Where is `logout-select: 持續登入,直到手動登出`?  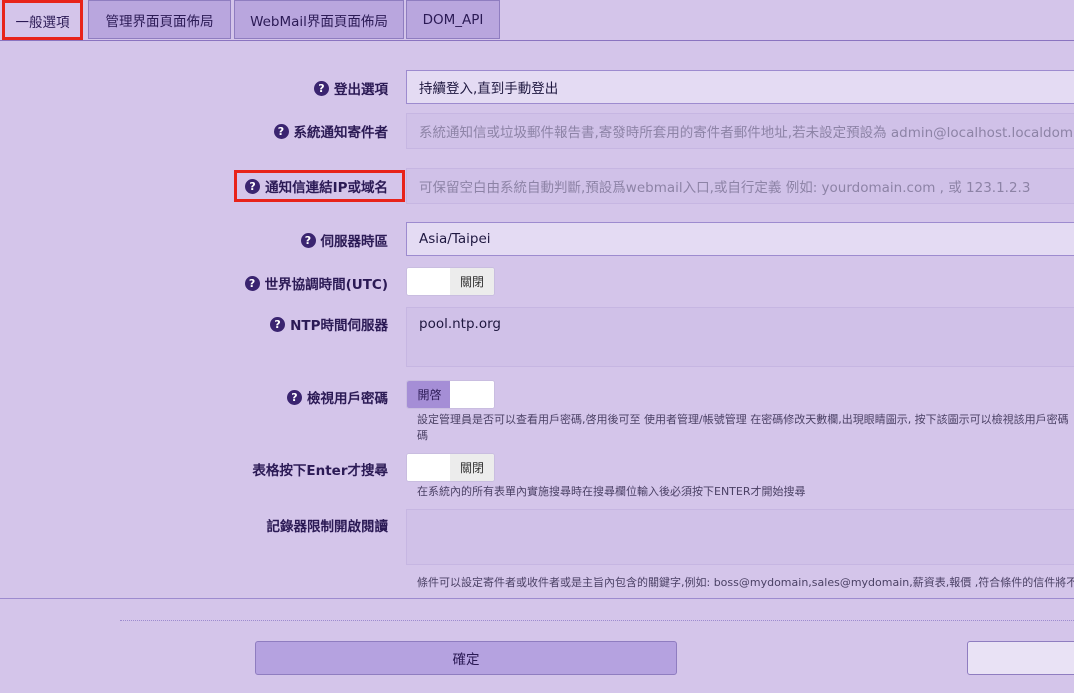
logout-select: 持續登入,直到手動登出 is located at coordinates (740, 87).